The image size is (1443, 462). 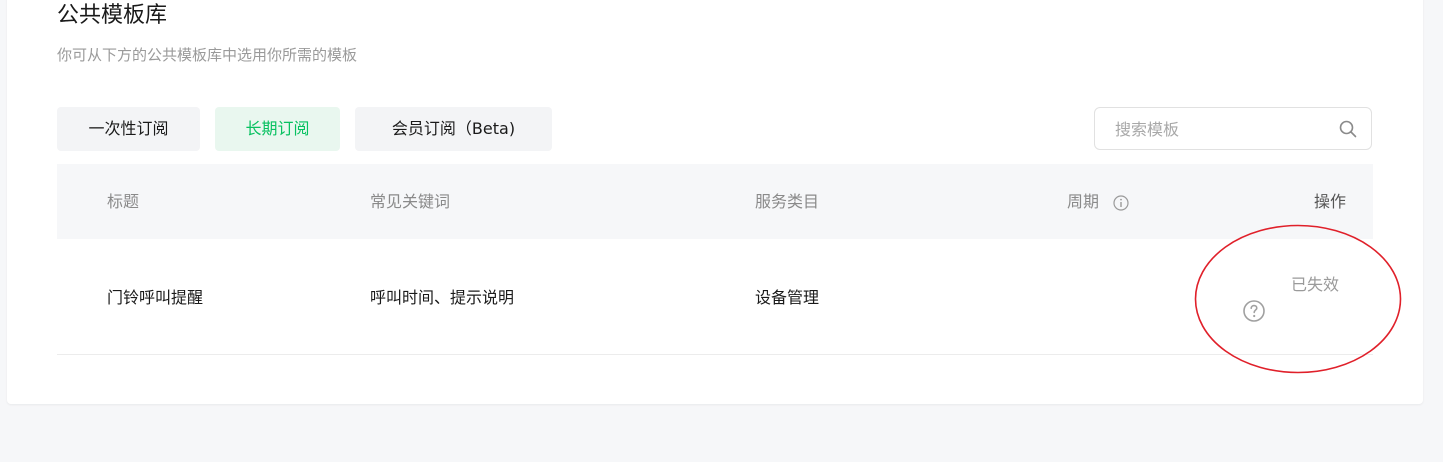 What do you see at coordinates (787, 297) in the screenshot?
I see `cell-category: 设备管理` at bounding box center [787, 297].